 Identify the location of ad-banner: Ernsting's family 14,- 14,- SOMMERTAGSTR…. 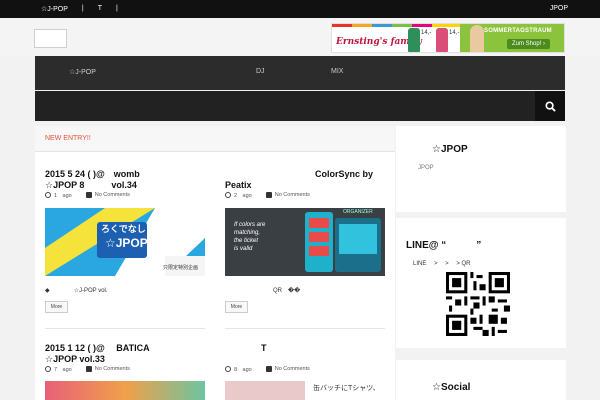
(448, 38).